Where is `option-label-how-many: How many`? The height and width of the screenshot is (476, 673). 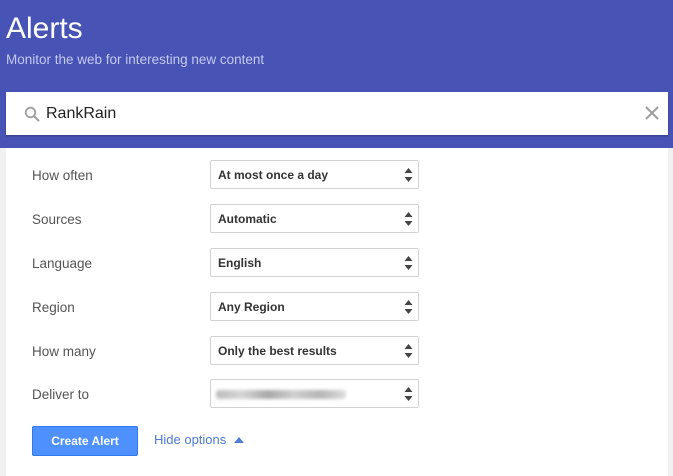
option-label-how-many: How many is located at coordinates (64, 351).